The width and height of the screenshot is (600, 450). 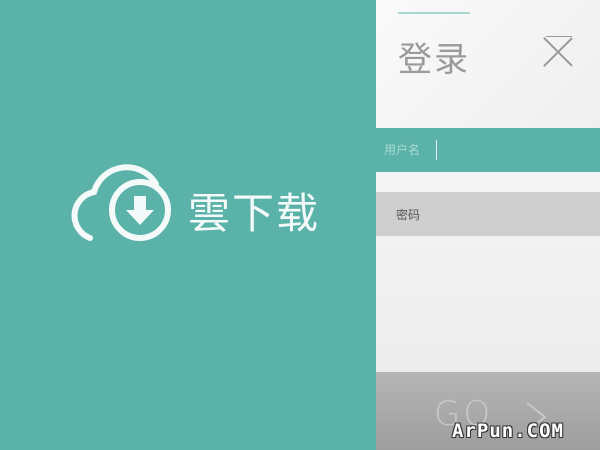 I want to click on password-label: 密码, so click(x=408, y=215).